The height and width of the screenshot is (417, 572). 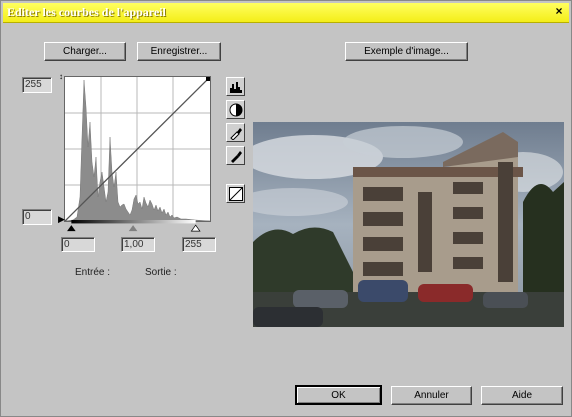 I want to click on output-max-marker-icon: ↕, so click(x=61, y=76).